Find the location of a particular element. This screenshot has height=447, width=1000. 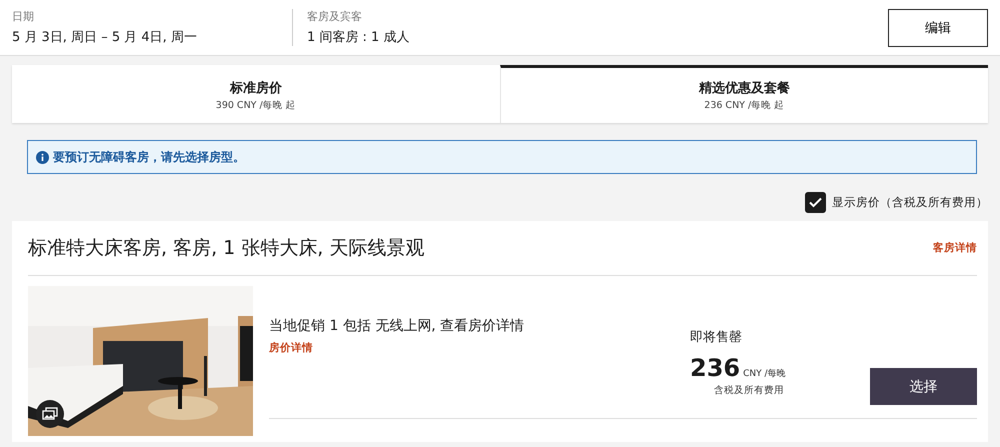

tab-title: 标准房价 is located at coordinates (256, 88).